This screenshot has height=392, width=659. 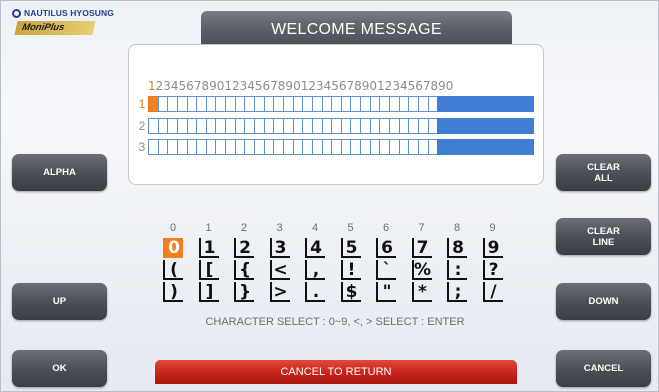 I want to click on alpha-button: ALPHA, so click(x=59, y=172).